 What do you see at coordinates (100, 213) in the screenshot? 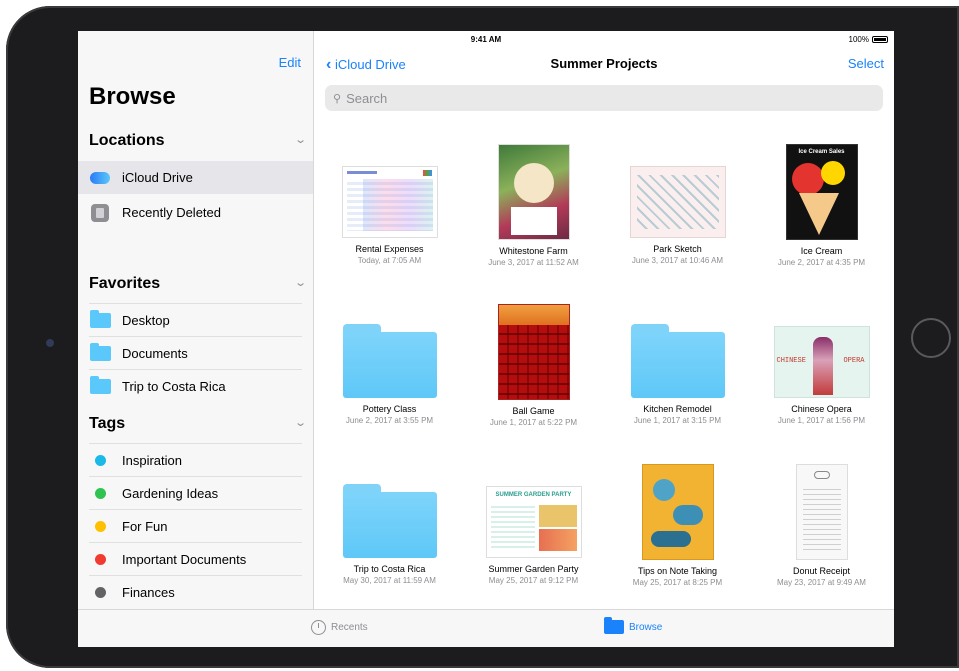
I see `trash-icon` at bounding box center [100, 213].